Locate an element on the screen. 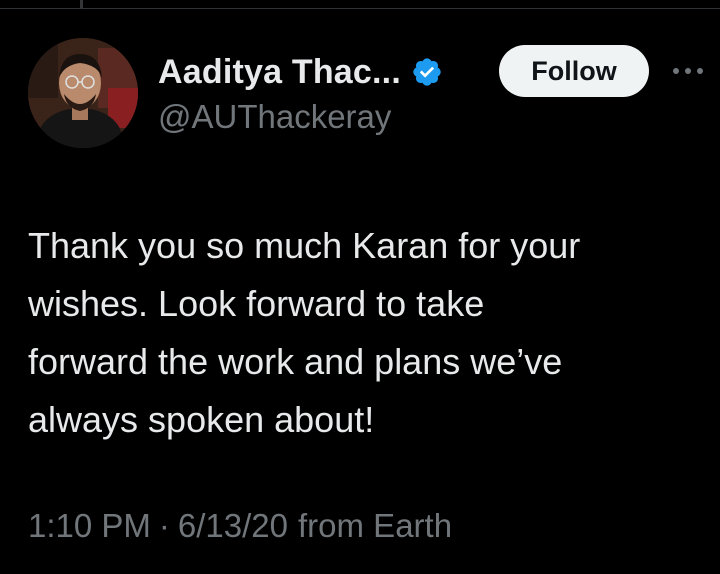 The image size is (720, 574). follow-button: Follow is located at coordinates (574, 71).